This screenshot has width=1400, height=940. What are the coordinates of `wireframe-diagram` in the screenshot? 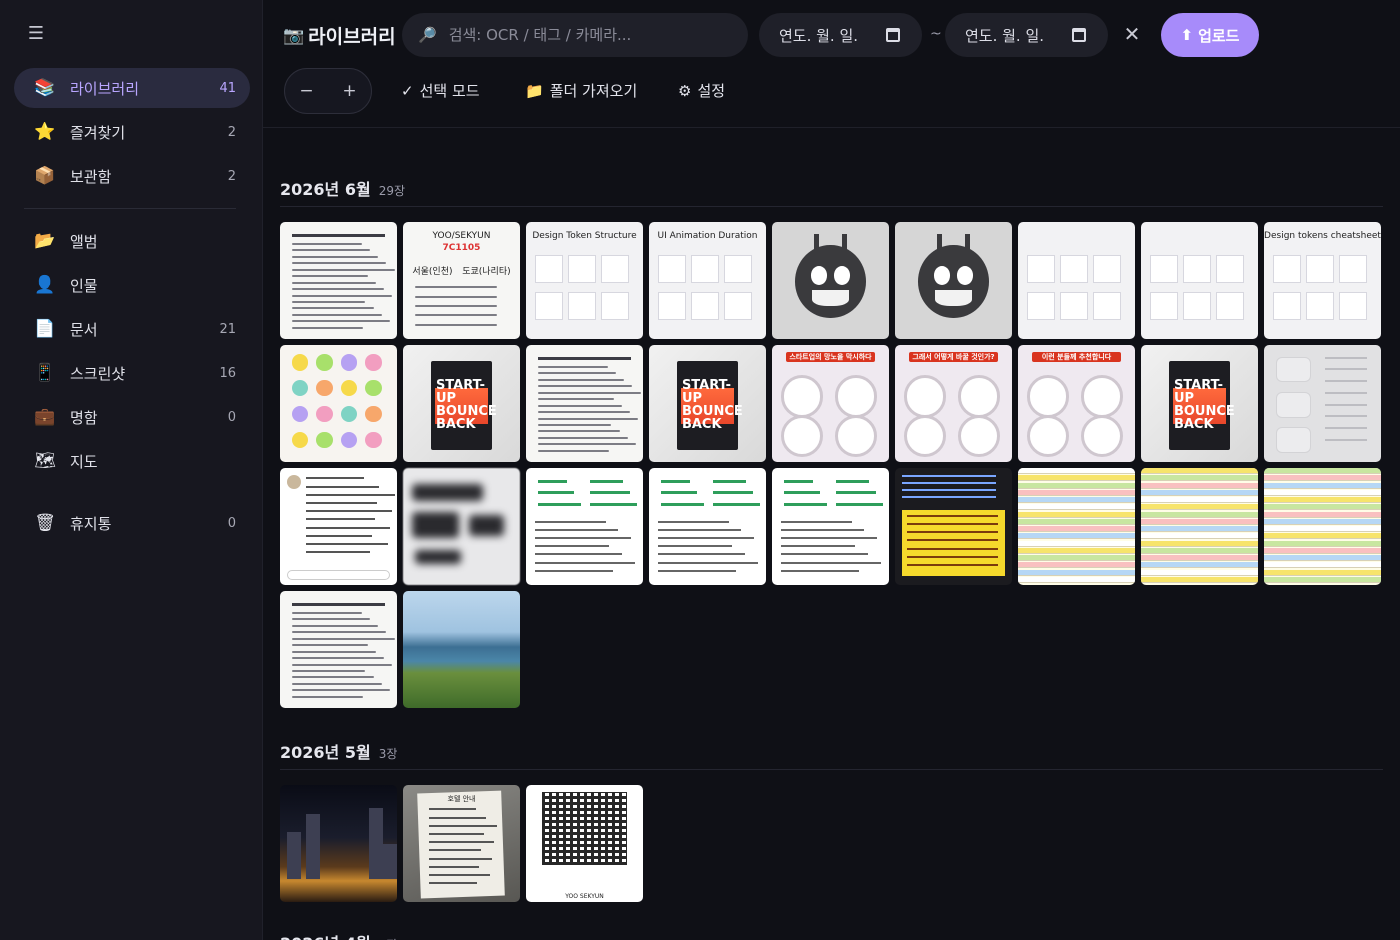 It's located at (1076, 280).